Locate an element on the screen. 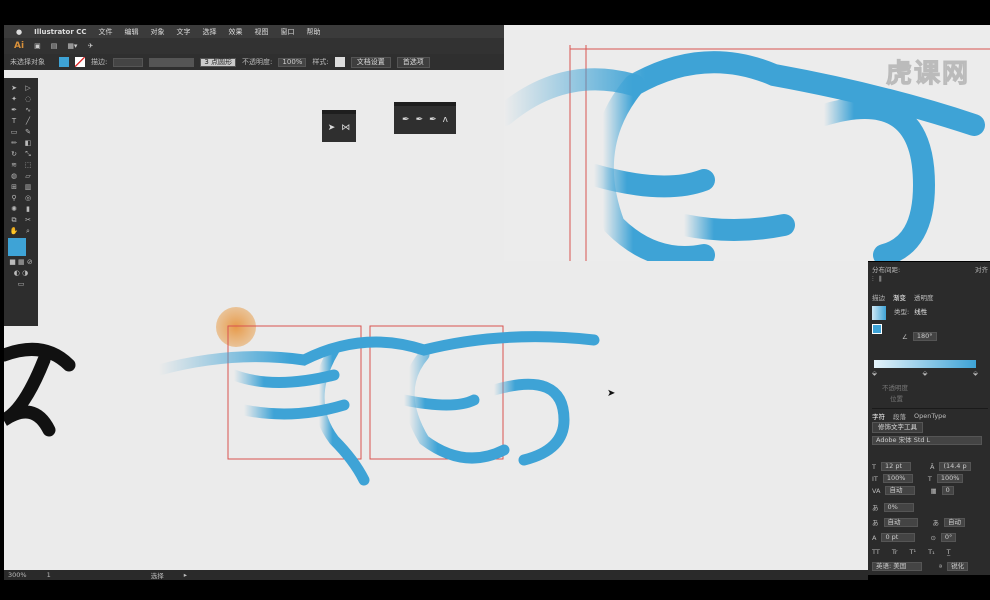 Image resolution: width=990 pixels, height=600 pixels. color-mode-icons: ■ ▦ ⊘ is located at coordinates (21, 262).